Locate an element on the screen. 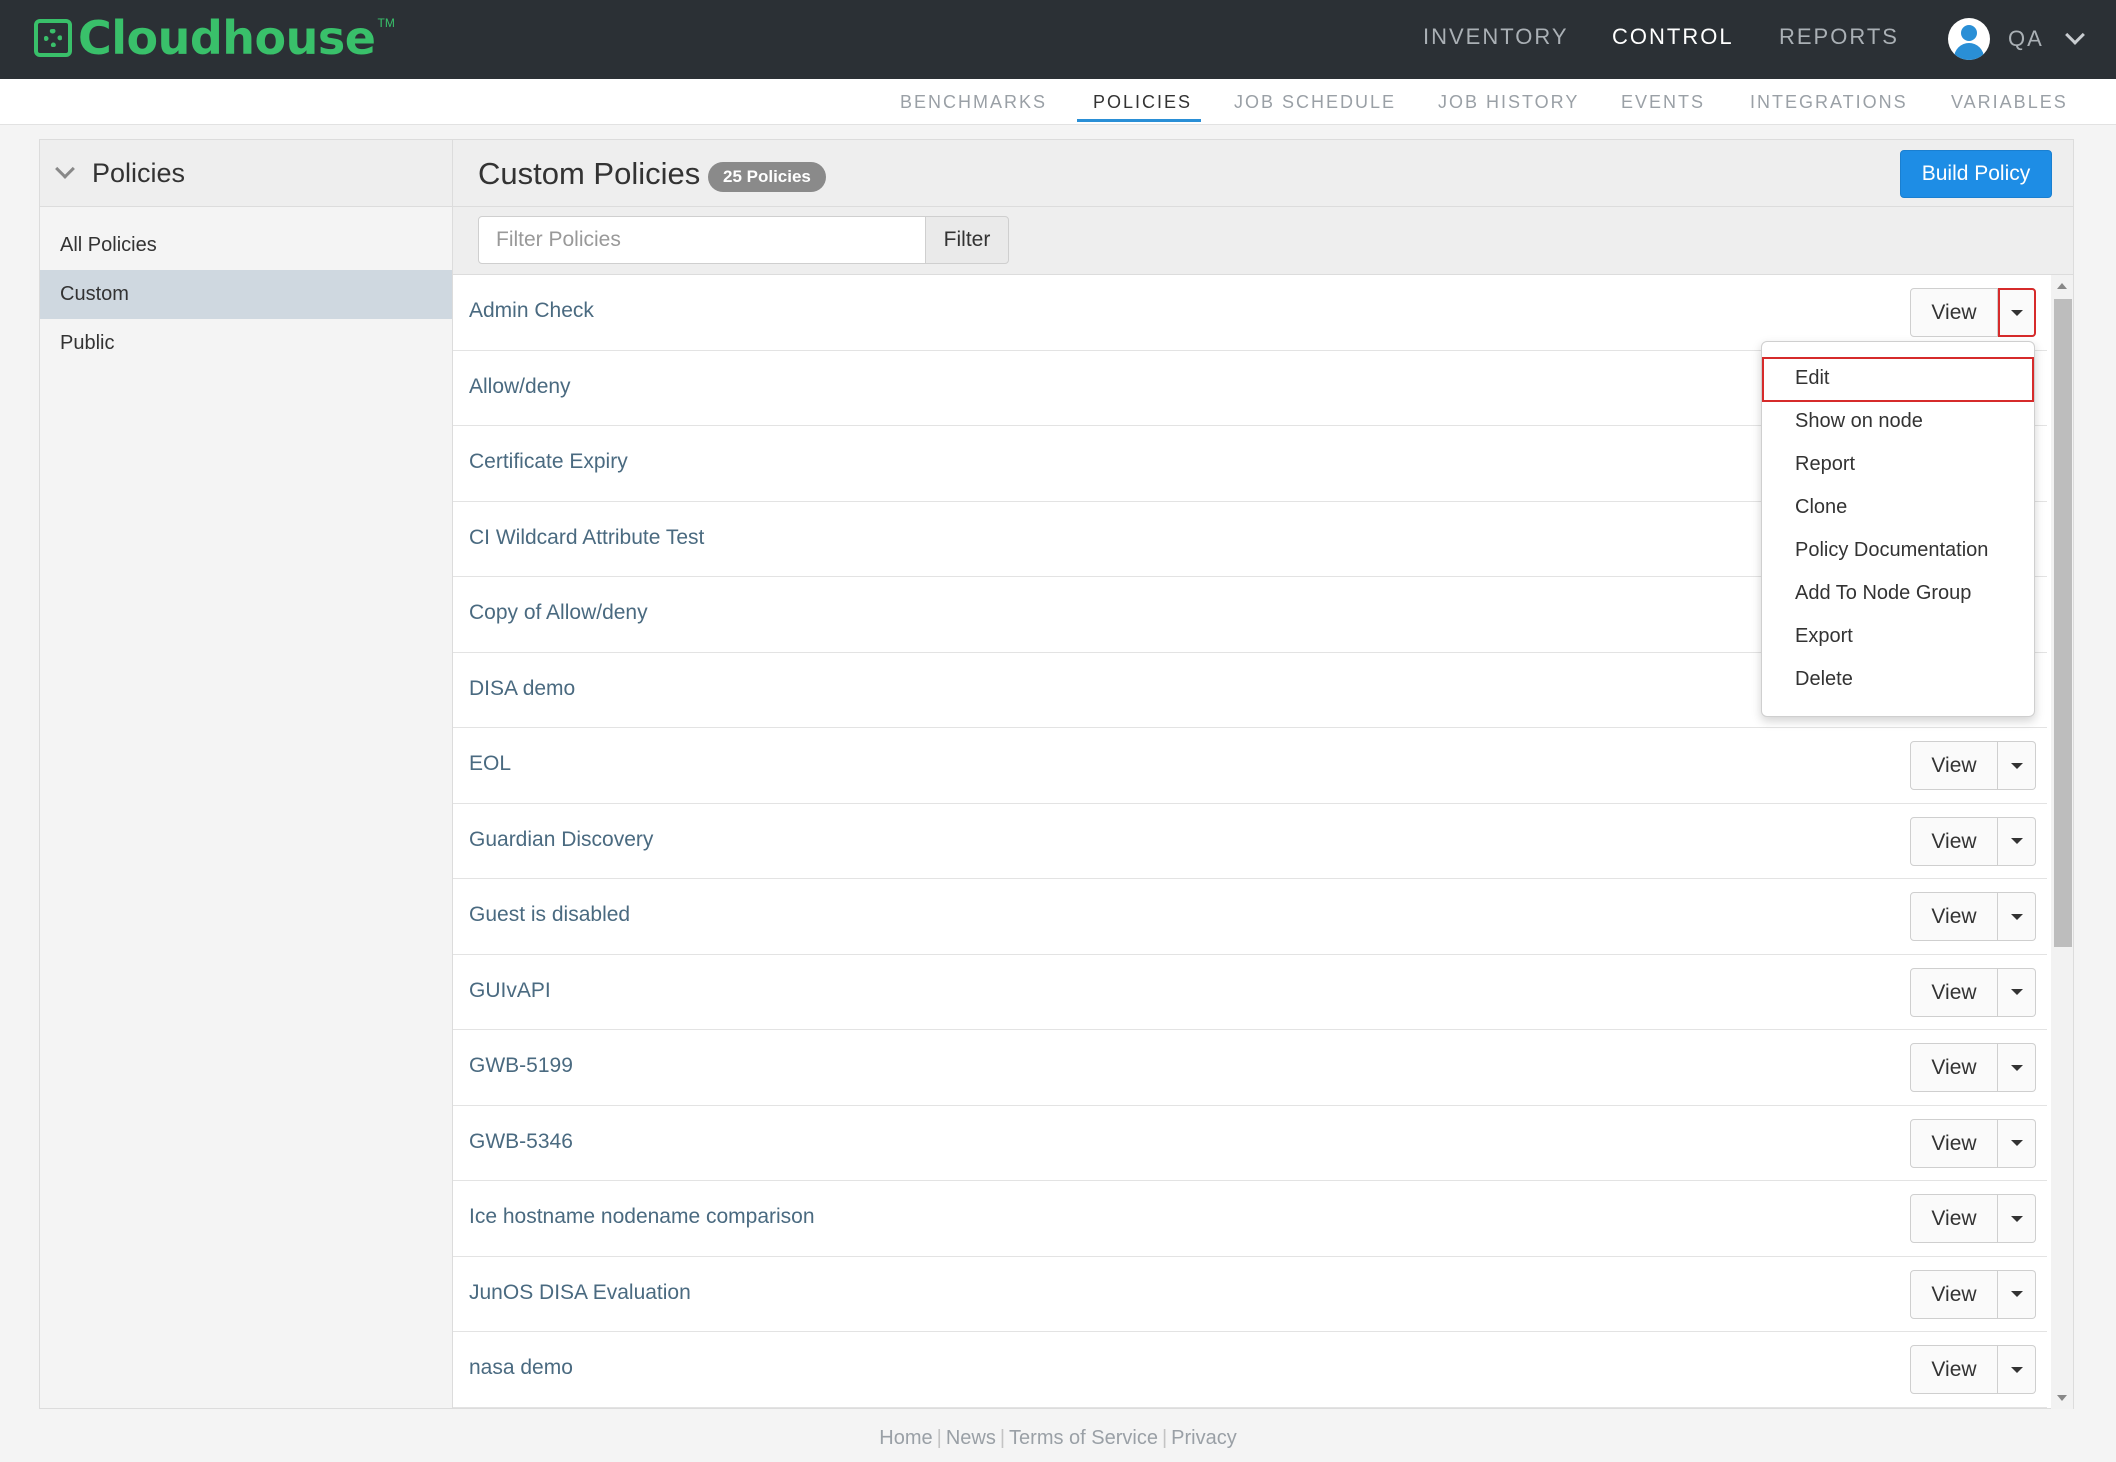 This screenshot has height=1462, width=2116. policy-name-link: CI Wildcard Attribute Test is located at coordinates (586, 538).